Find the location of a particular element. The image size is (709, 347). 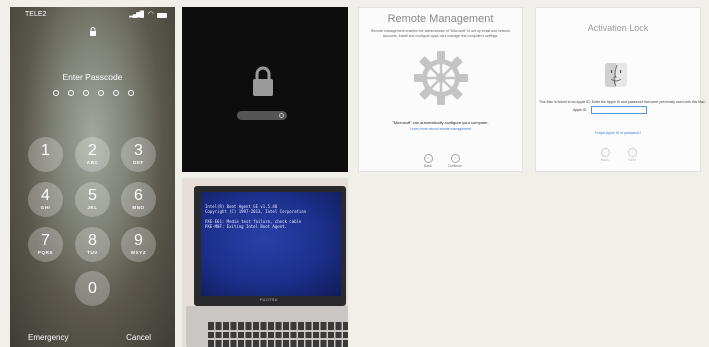

submit-arrow-icon is located at coordinates (281, 115).